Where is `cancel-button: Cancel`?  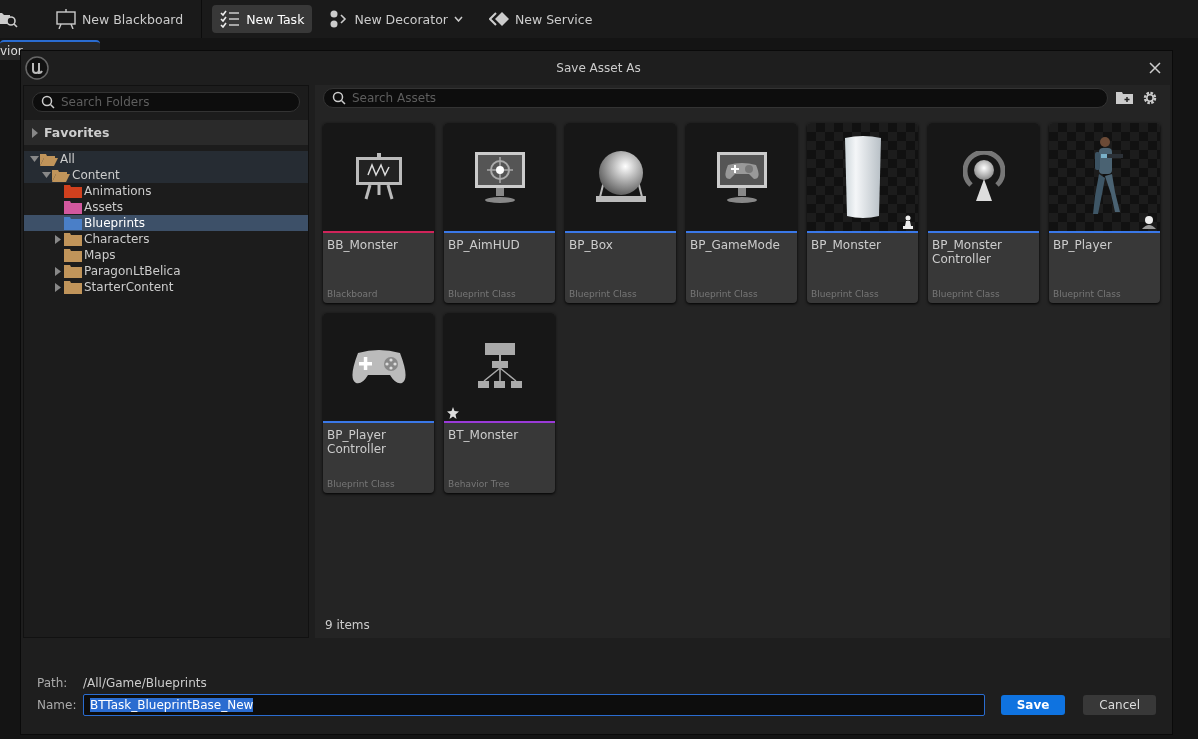
cancel-button: Cancel is located at coordinates (1119, 705).